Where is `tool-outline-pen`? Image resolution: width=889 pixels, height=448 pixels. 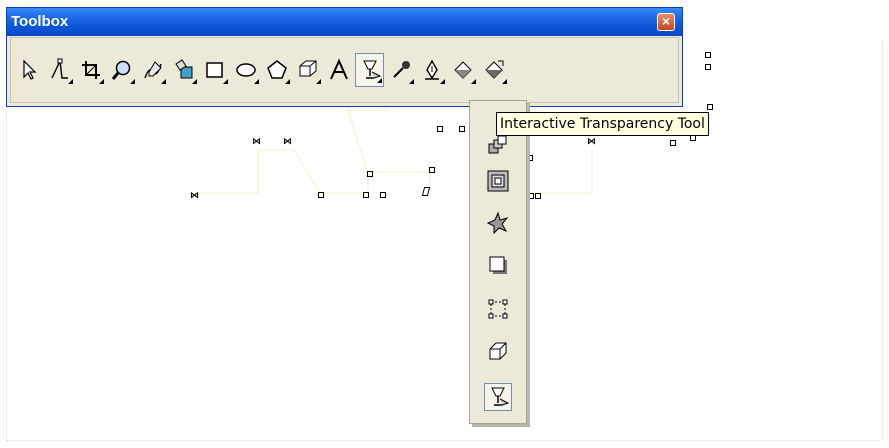
tool-outline-pen is located at coordinates (431, 70).